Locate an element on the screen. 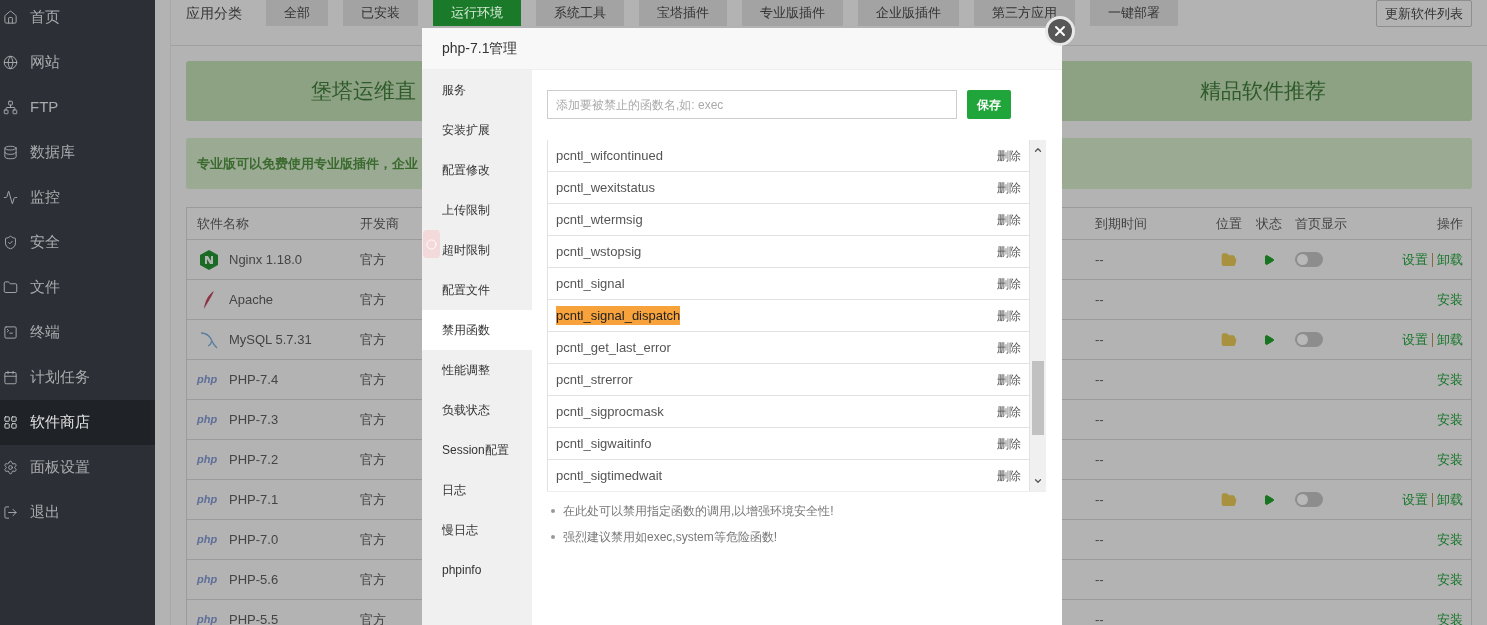 The height and width of the screenshot is (625, 1487). scrollbar is located at coordinates (1038, 315).